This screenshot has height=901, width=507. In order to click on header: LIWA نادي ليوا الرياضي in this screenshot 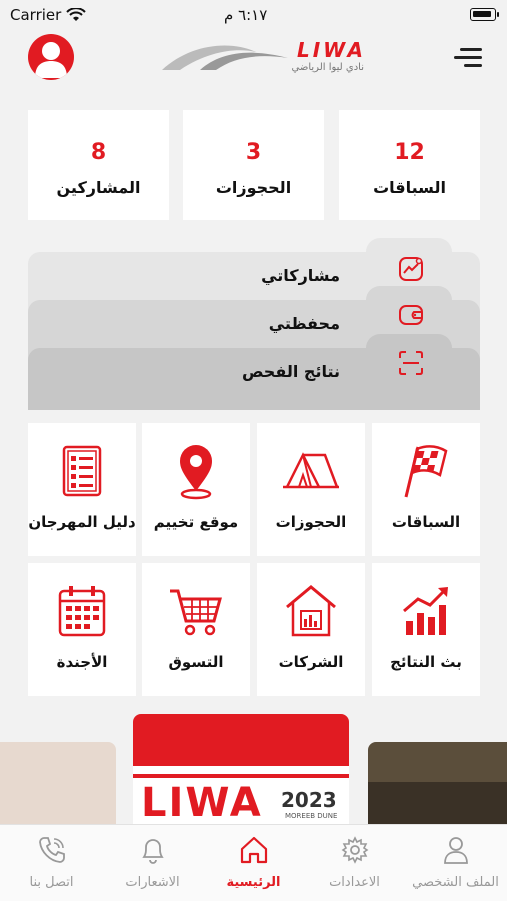, I will do `click(253, 64)`.